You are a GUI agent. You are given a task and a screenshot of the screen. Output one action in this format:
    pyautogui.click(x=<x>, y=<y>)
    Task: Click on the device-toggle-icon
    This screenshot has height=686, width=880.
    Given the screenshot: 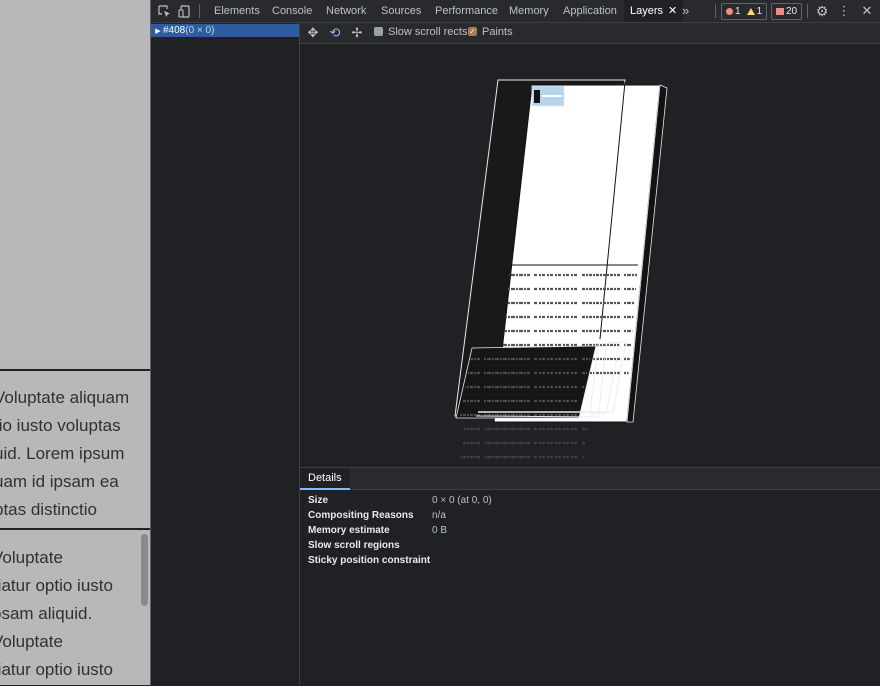 What is the action you would take?
    pyautogui.click(x=184, y=11)
    